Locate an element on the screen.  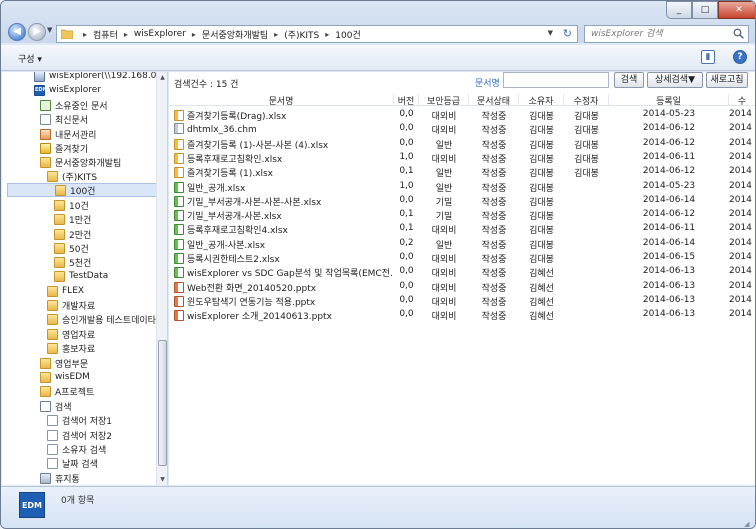
tree-item-label: 검색어 저장2 is located at coordinates (87, 436).